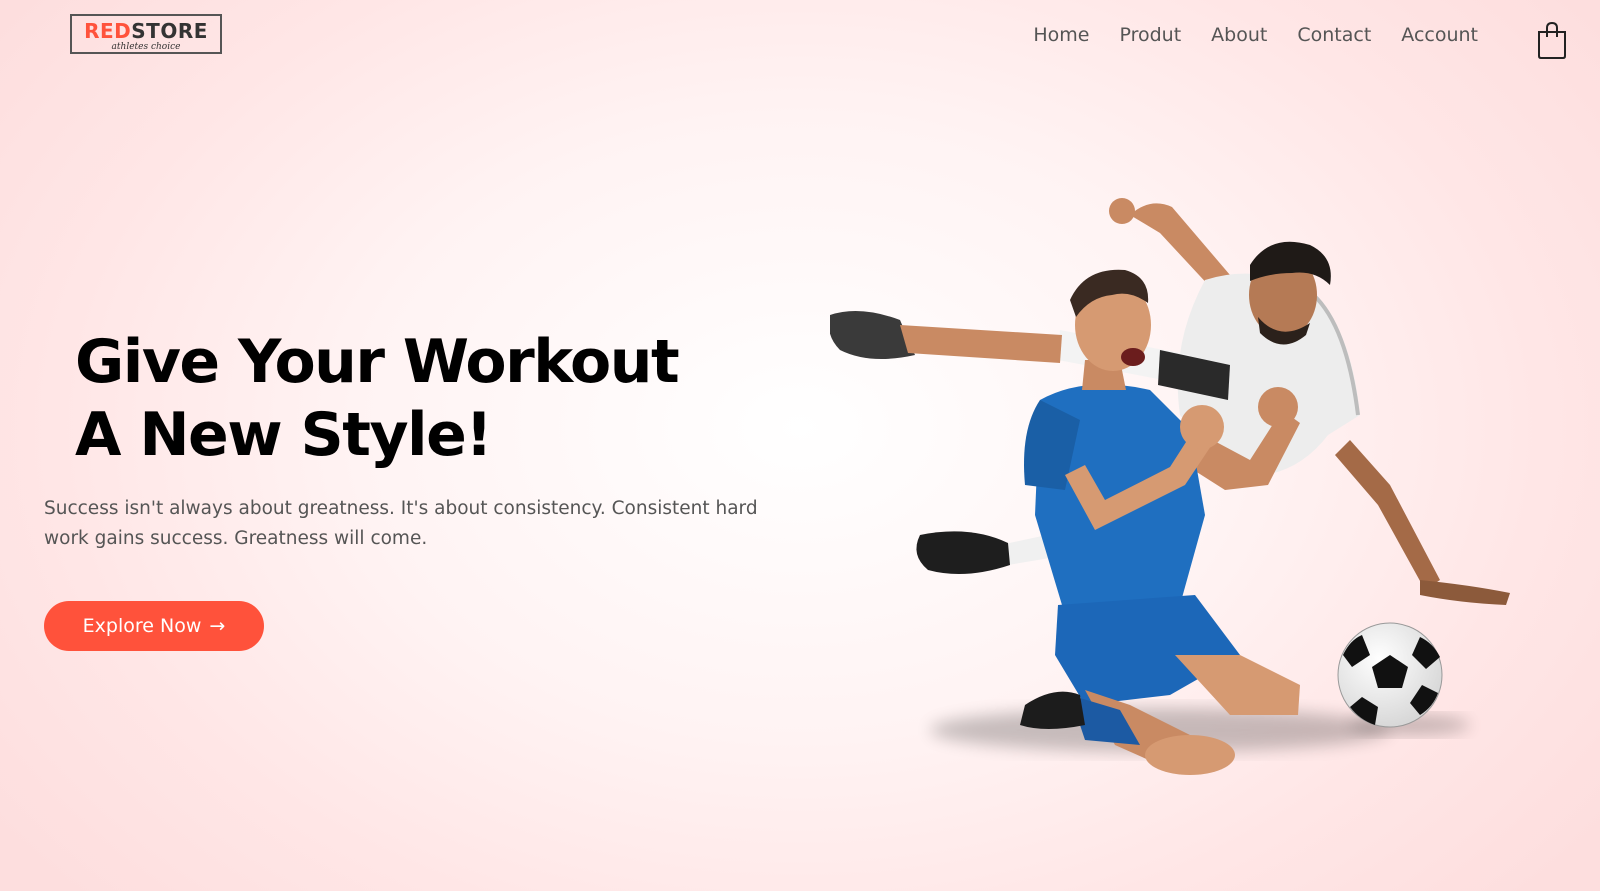 The height and width of the screenshot is (891, 1600). What do you see at coordinates (1150, 35) in the screenshot?
I see `nav-product: Produt` at bounding box center [1150, 35].